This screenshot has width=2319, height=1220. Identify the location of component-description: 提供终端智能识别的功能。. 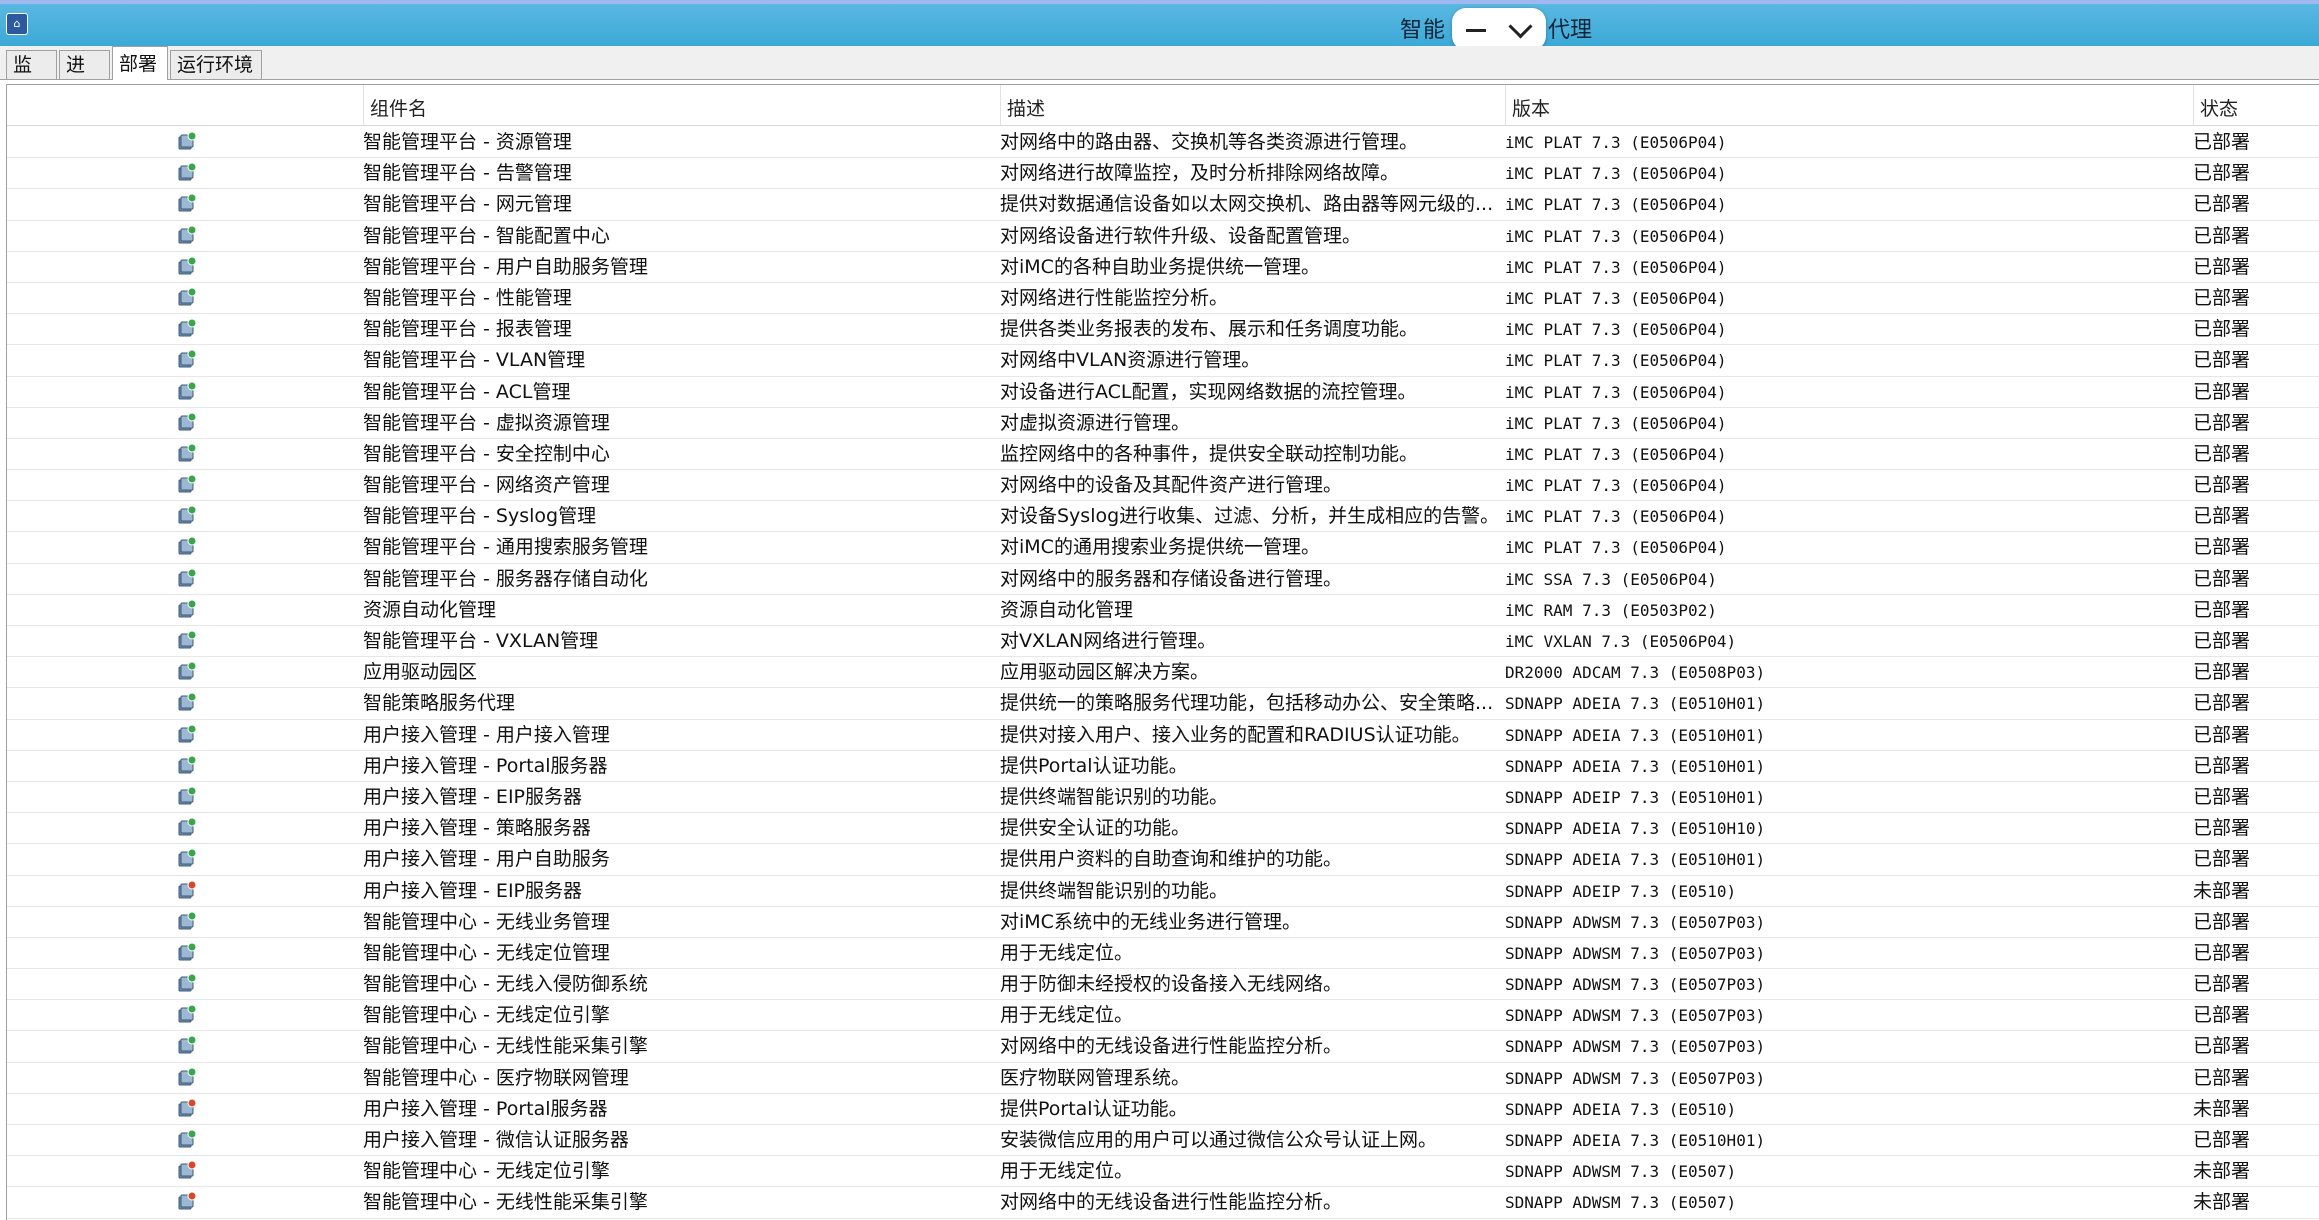
(1114, 796).